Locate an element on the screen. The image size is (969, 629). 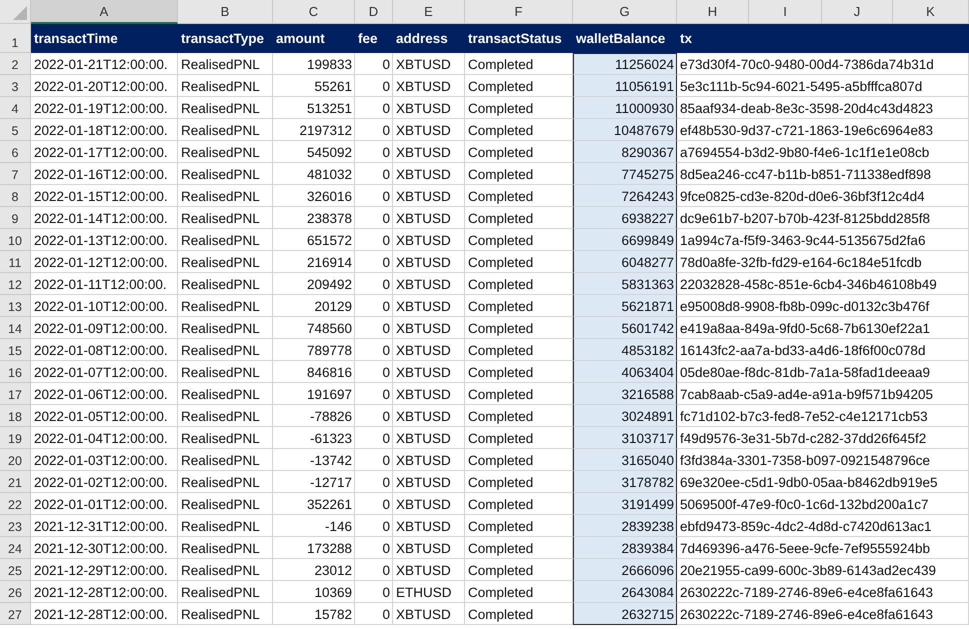
table-cell: f49d9576-3e31-5b7d-c282-37dd26f645f2 is located at coordinates (823, 438).